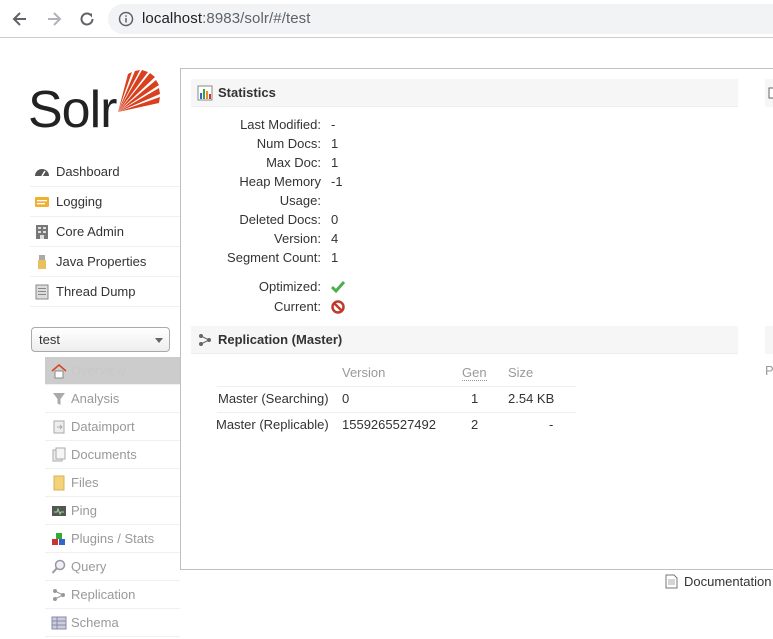 The image size is (773, 639). I want to click on right-column-header, so click(769, 93).